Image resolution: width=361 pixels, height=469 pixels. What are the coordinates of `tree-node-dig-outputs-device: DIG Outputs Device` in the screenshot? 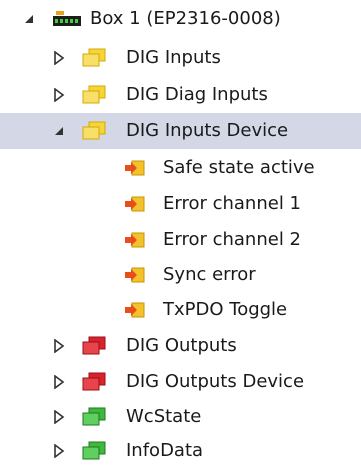 It's located at (180, 382).